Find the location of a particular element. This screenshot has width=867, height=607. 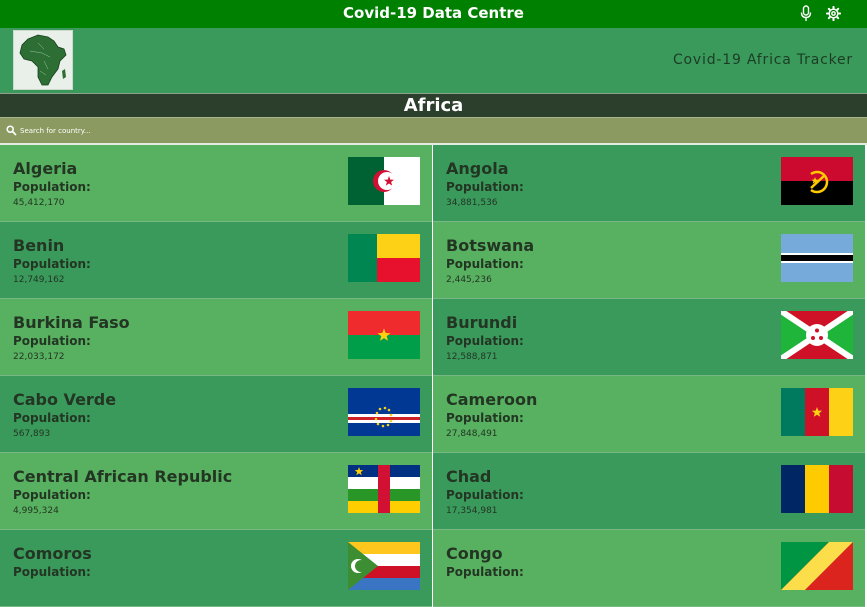

region-title: Africa is located at coordinates (433, 105).